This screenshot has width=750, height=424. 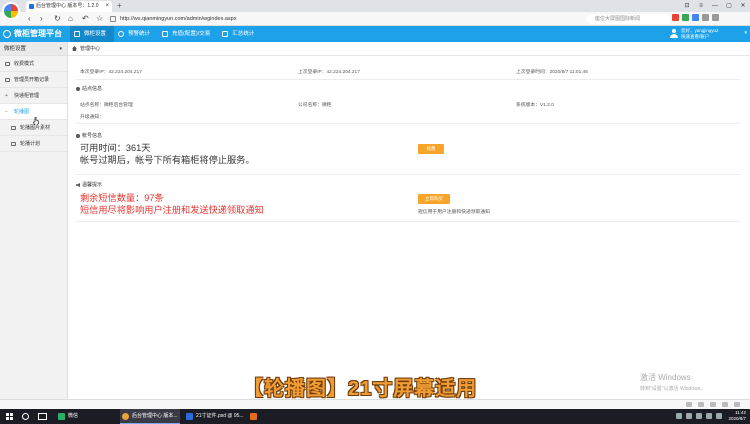 What do you see at coordinates (743, 6) in the screenshot?
I see `close-window-button: ✕` at bounding box center [743, 6].